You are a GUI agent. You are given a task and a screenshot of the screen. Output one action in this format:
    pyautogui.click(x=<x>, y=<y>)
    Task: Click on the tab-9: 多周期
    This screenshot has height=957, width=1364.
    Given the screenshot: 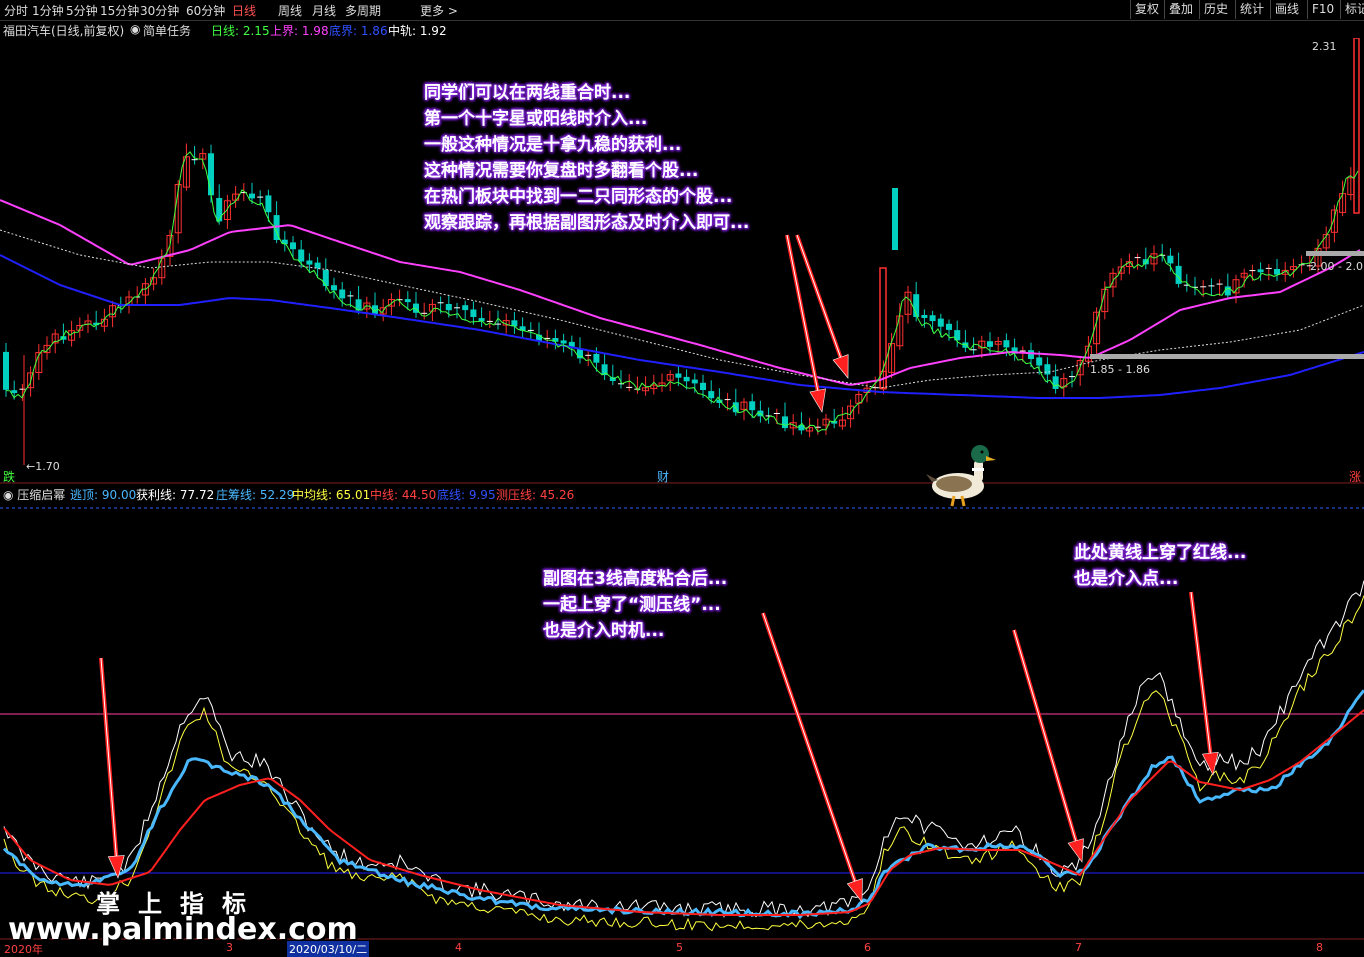 What is the action you would take?
    pyautogui.click(x=363, y=10)
    